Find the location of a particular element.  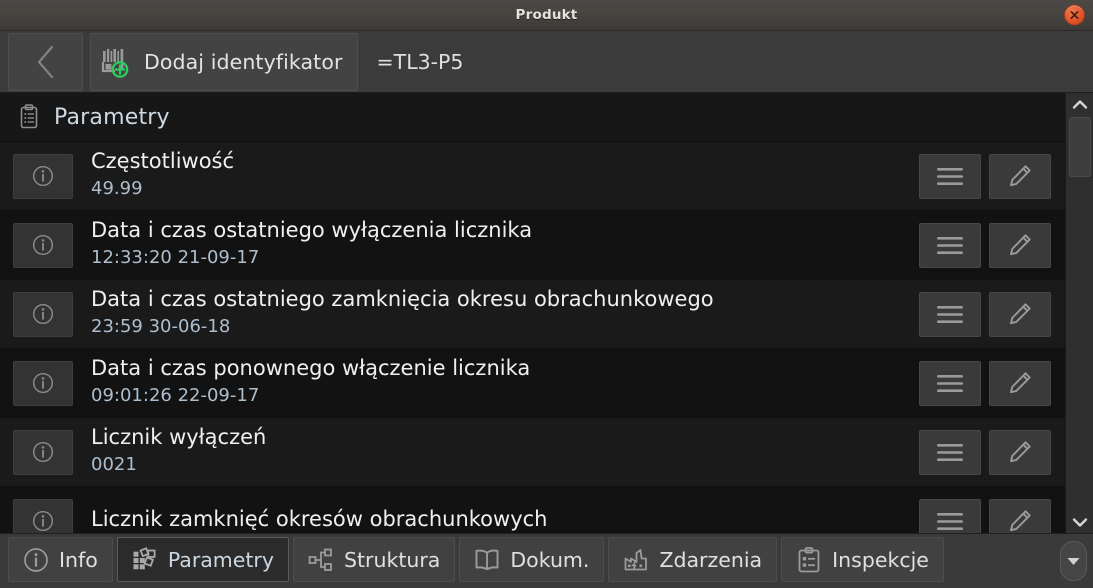

parameter-value: 23:59 30-06-18 is located at coordinates (161, 326).